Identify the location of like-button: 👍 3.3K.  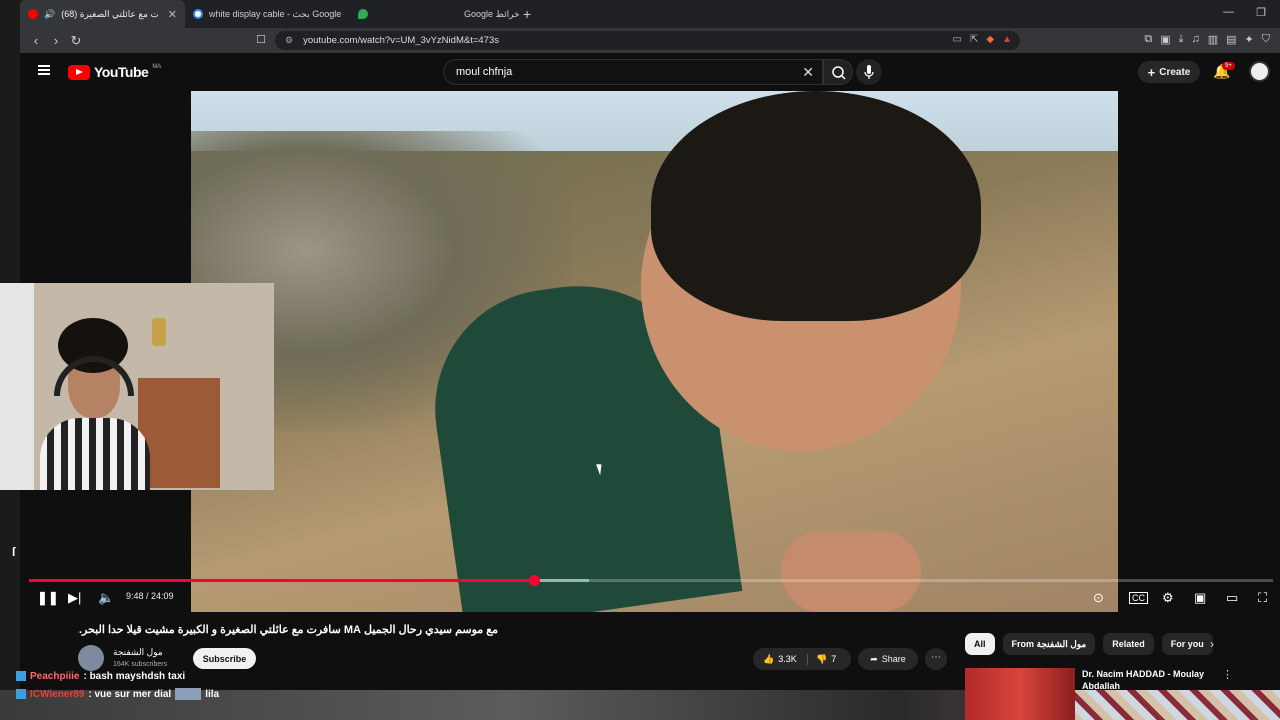
(780, 659).